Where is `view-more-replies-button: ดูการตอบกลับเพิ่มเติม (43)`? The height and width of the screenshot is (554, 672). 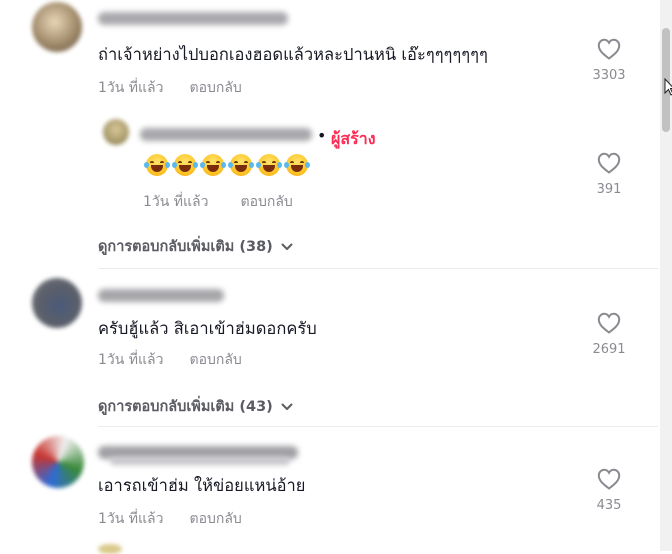 view-more-replies-button: ดูการตอบกลับเพิ่มเติม (43) is located at coordinates (195, 406).